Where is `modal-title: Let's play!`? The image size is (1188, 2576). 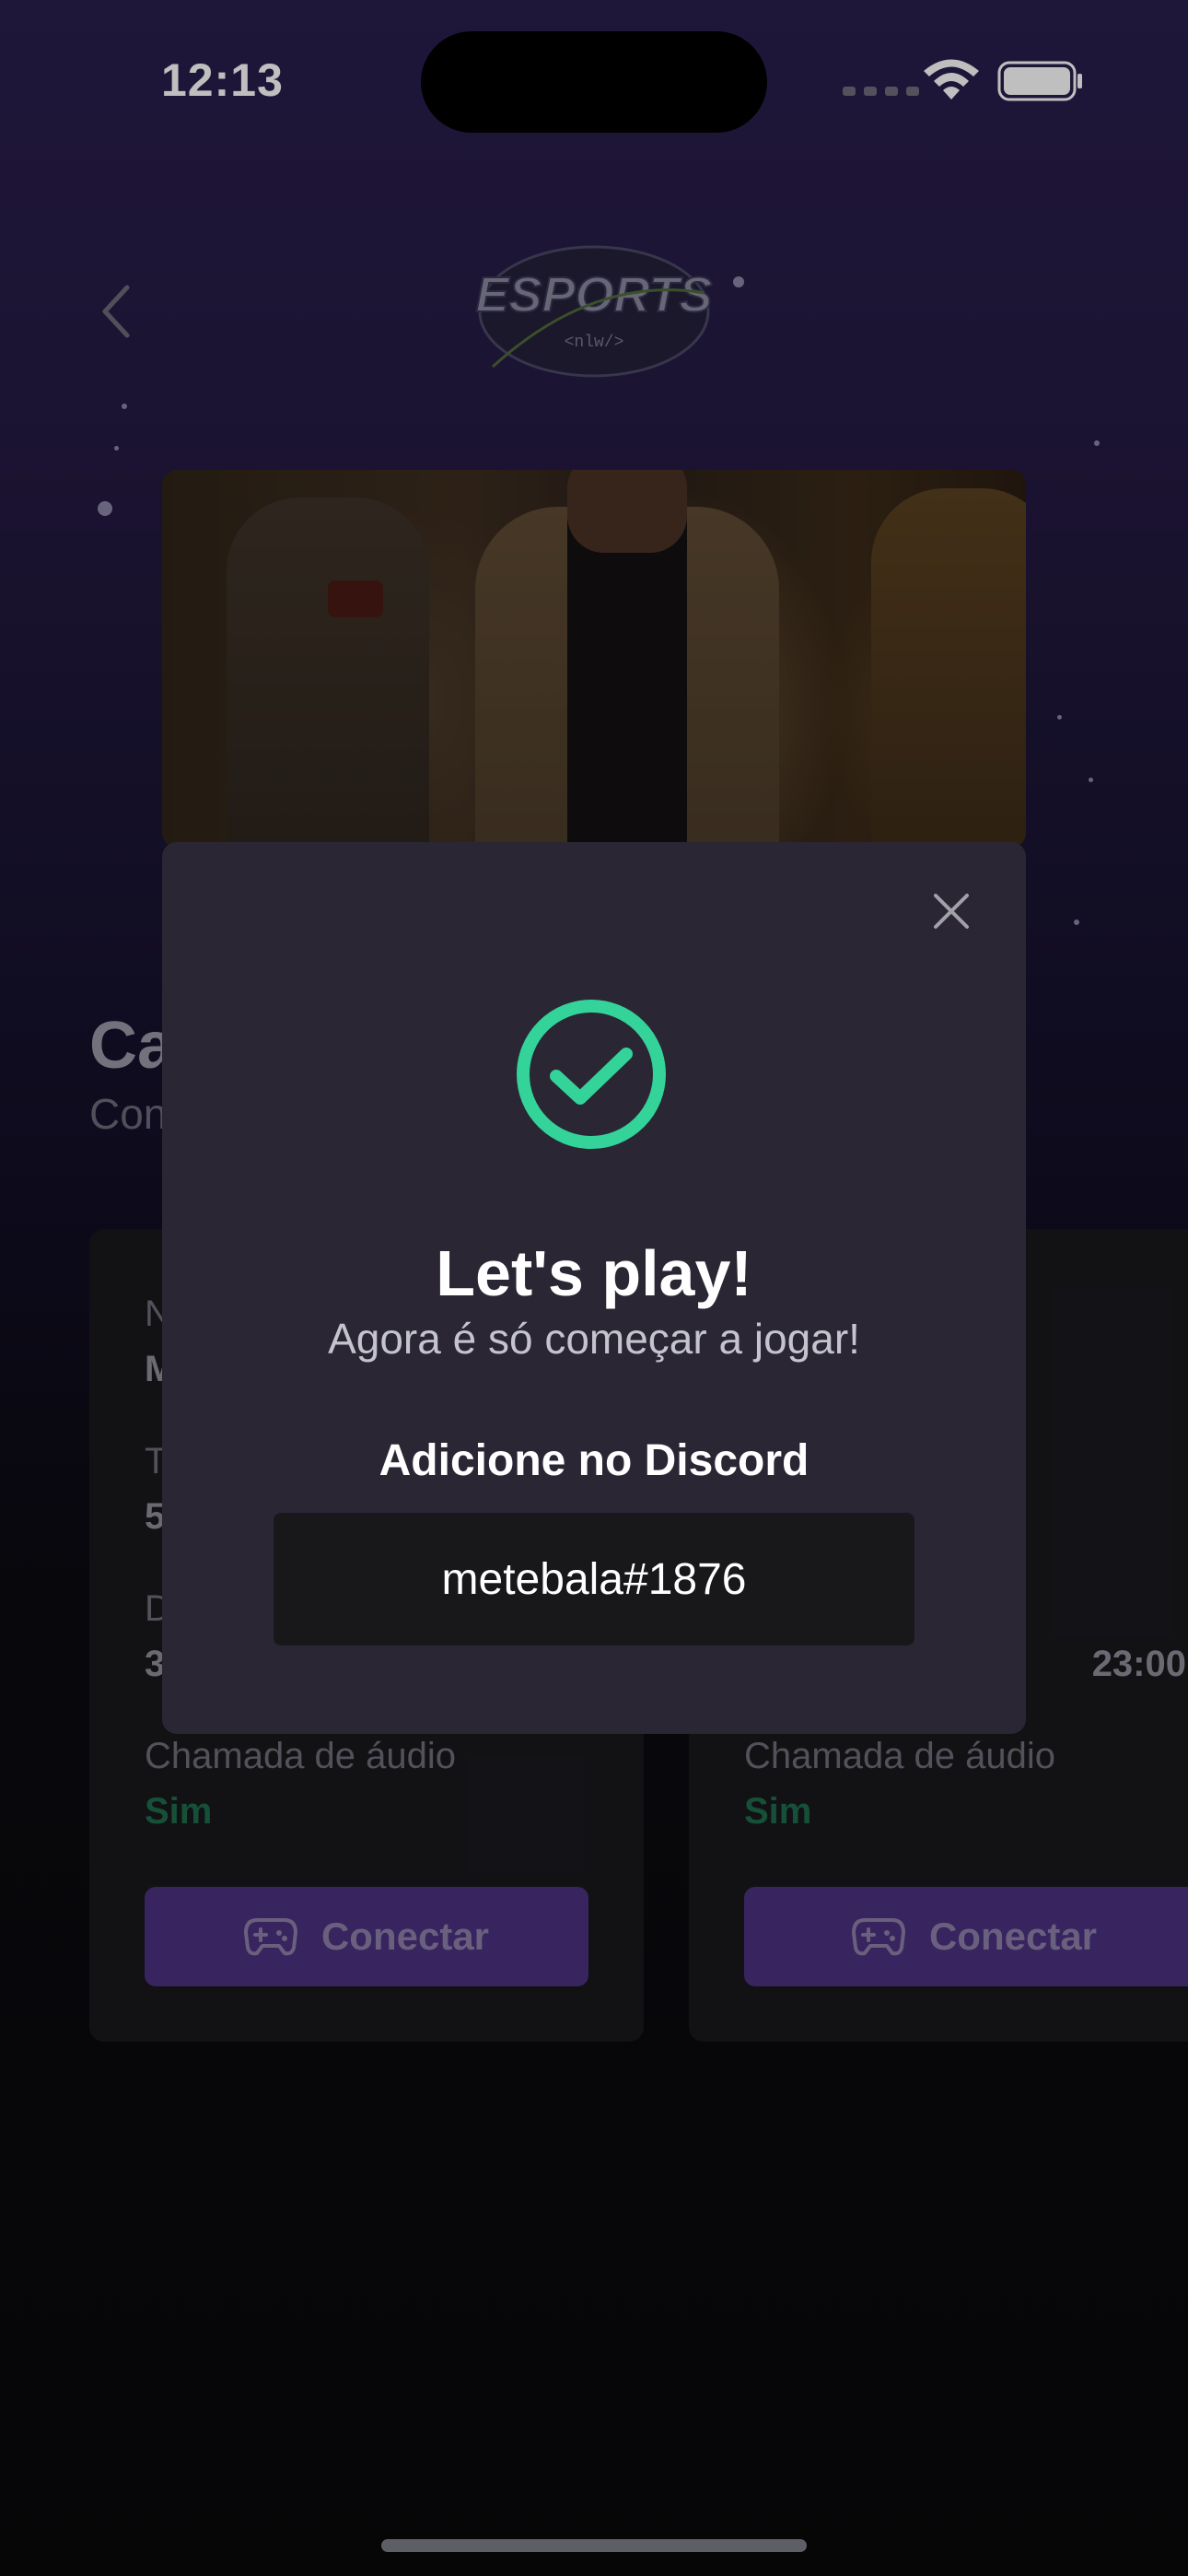
modal-title: Let's play! is located at coordinates (594, 1273).